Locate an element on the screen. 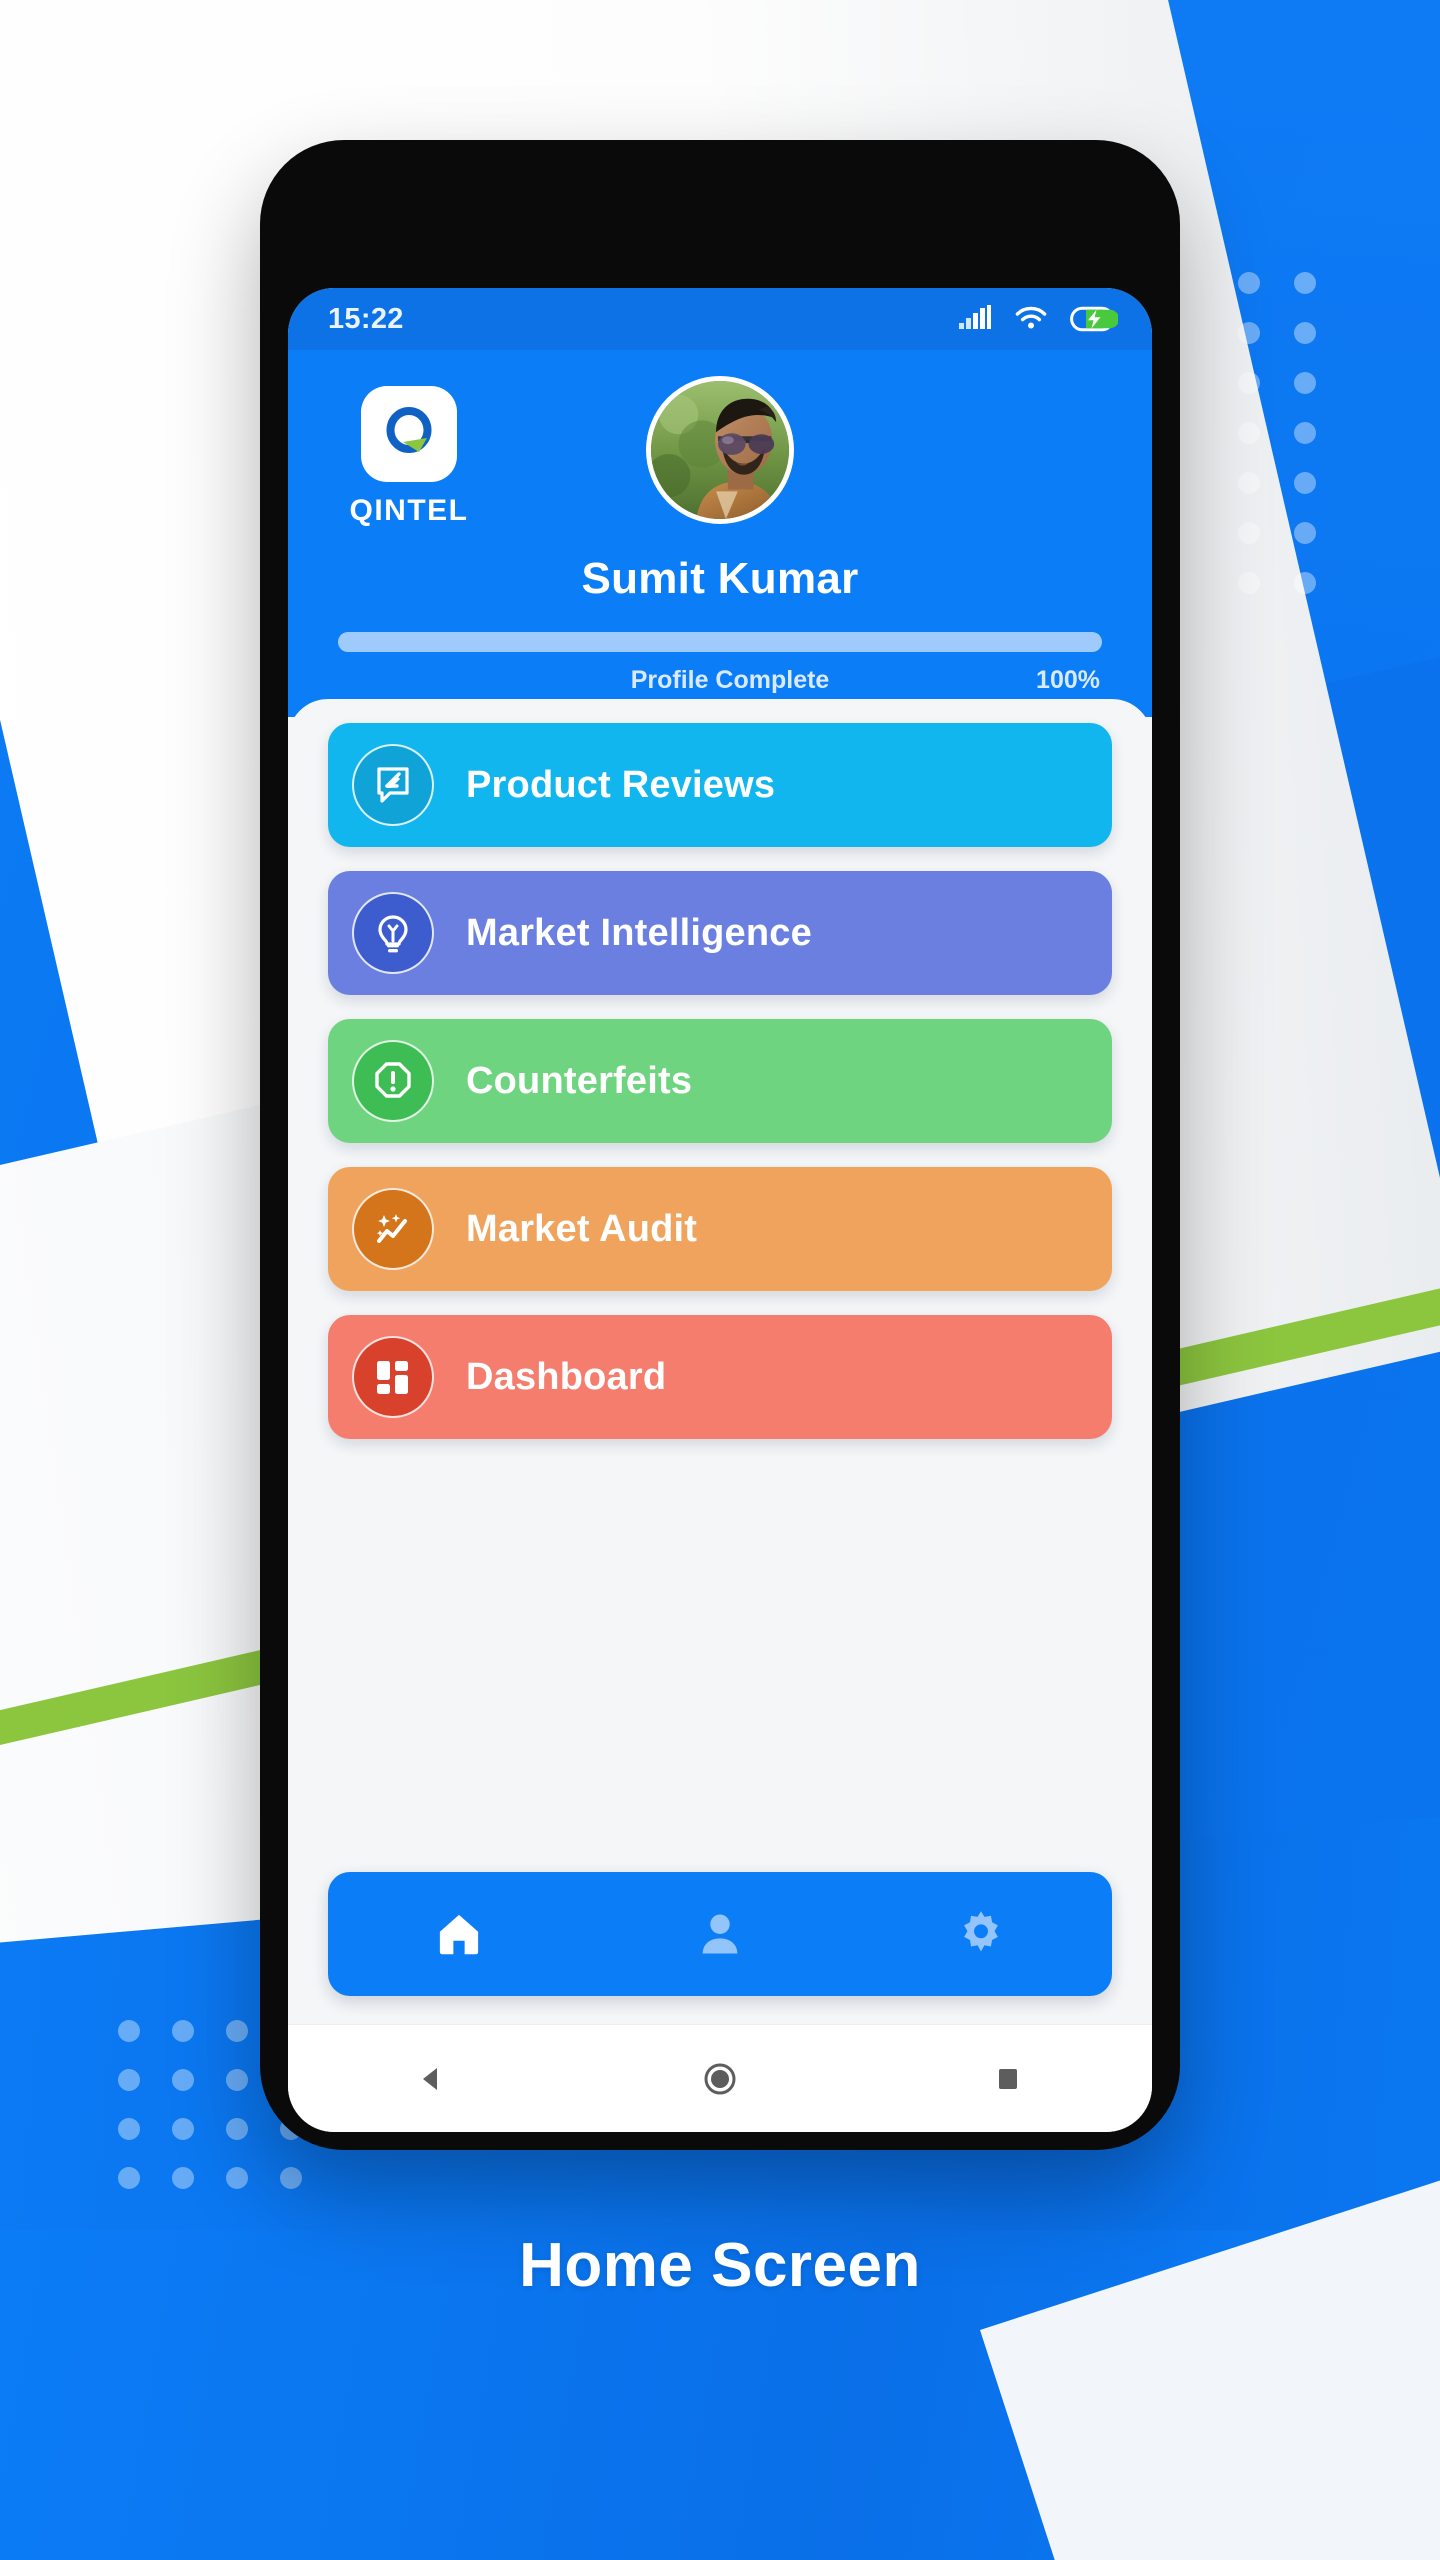 Image resolution: width=1440 pixels, height=2560 pixels. triangle-back-icon is located at coordinates (430, 2078).